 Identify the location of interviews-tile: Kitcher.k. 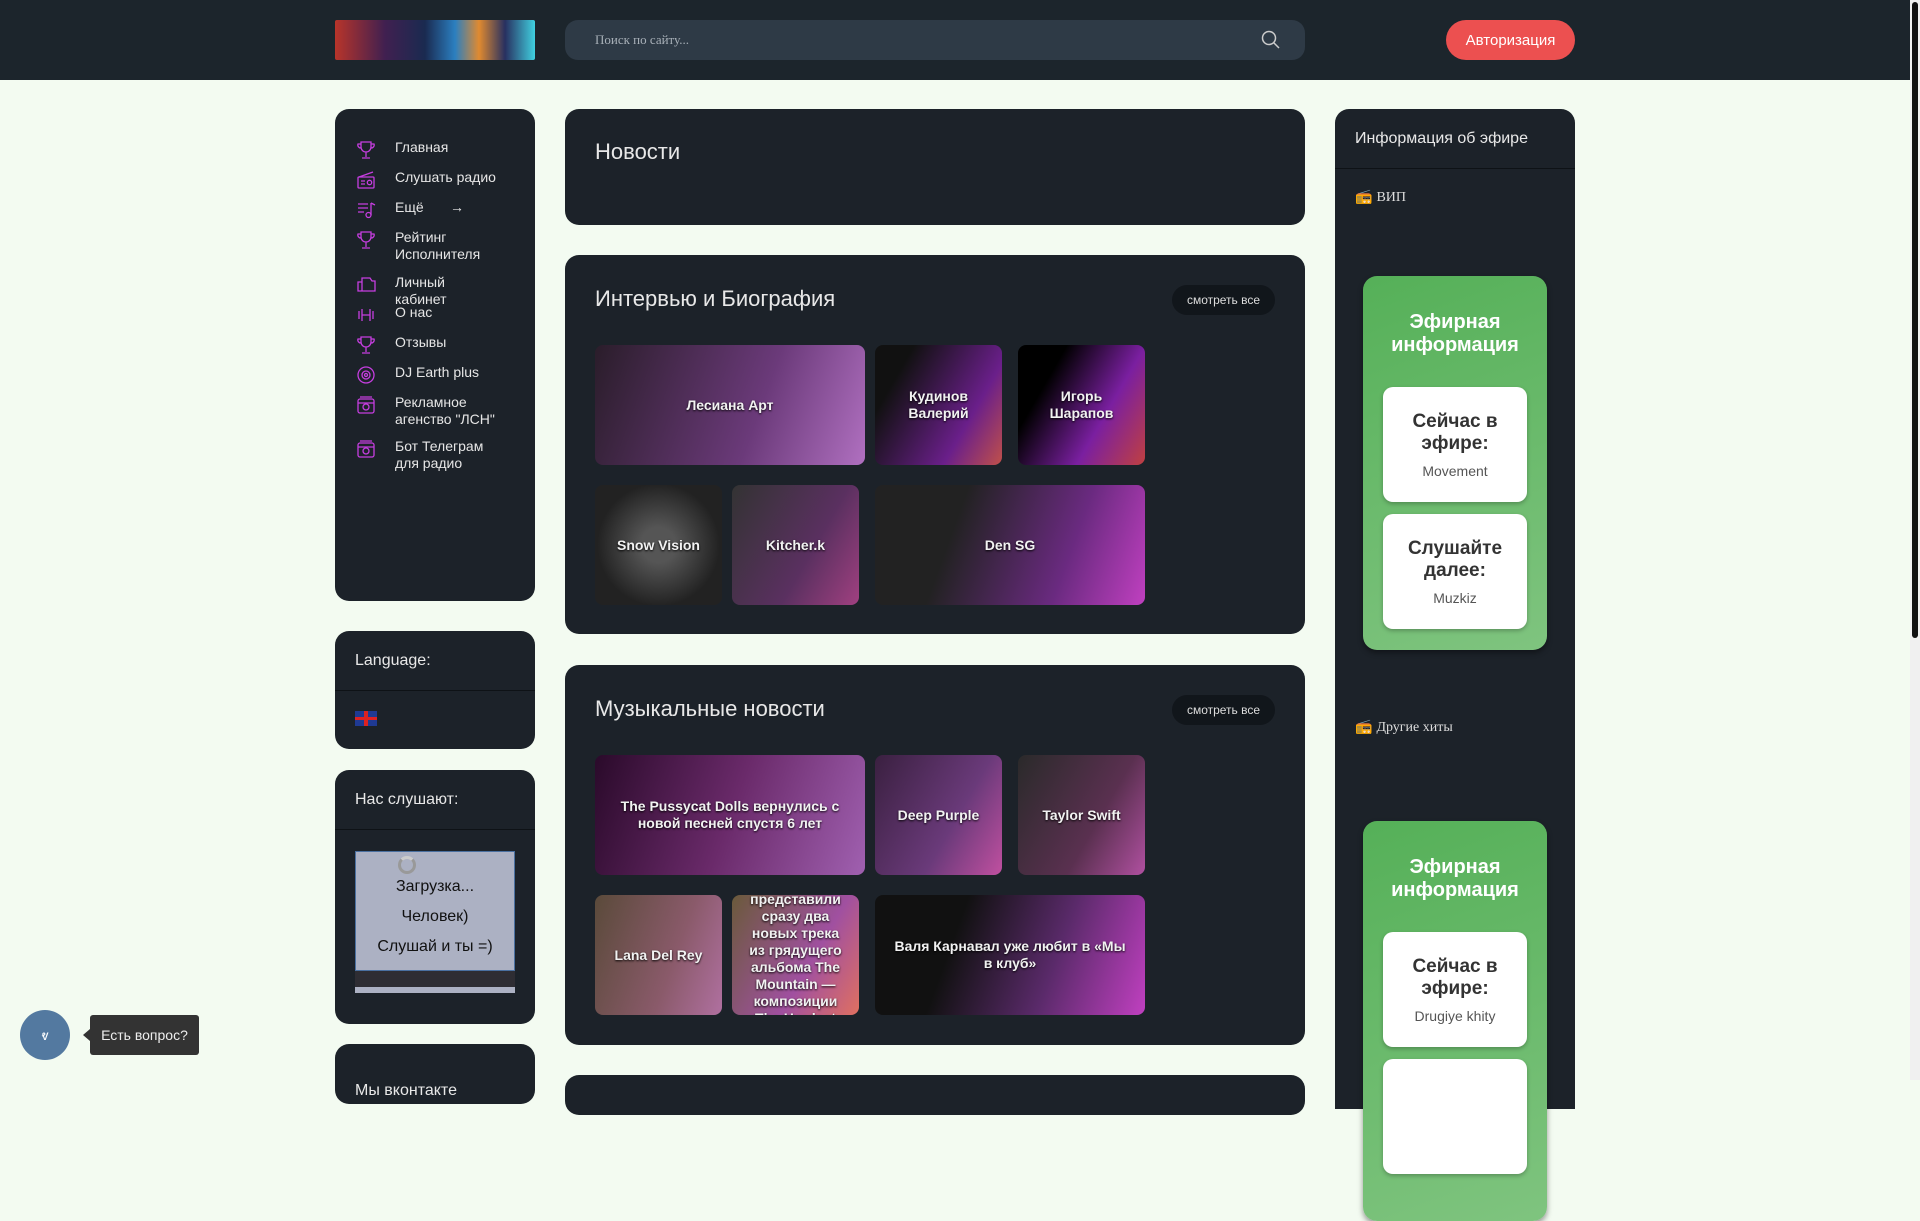
(795, 545).